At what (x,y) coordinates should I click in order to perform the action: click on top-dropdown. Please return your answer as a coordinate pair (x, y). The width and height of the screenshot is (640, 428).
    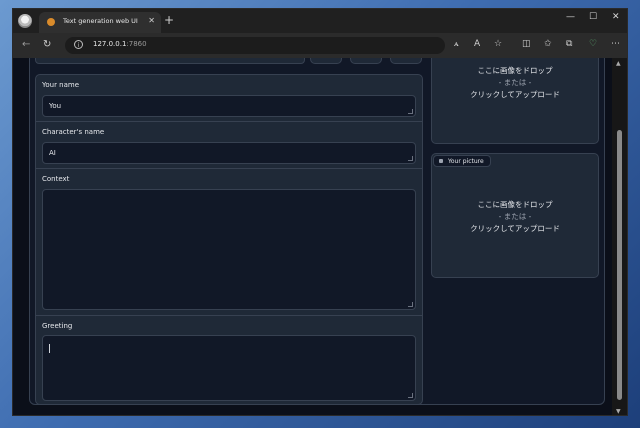
    Looking at the image, I should click on (170, 61).